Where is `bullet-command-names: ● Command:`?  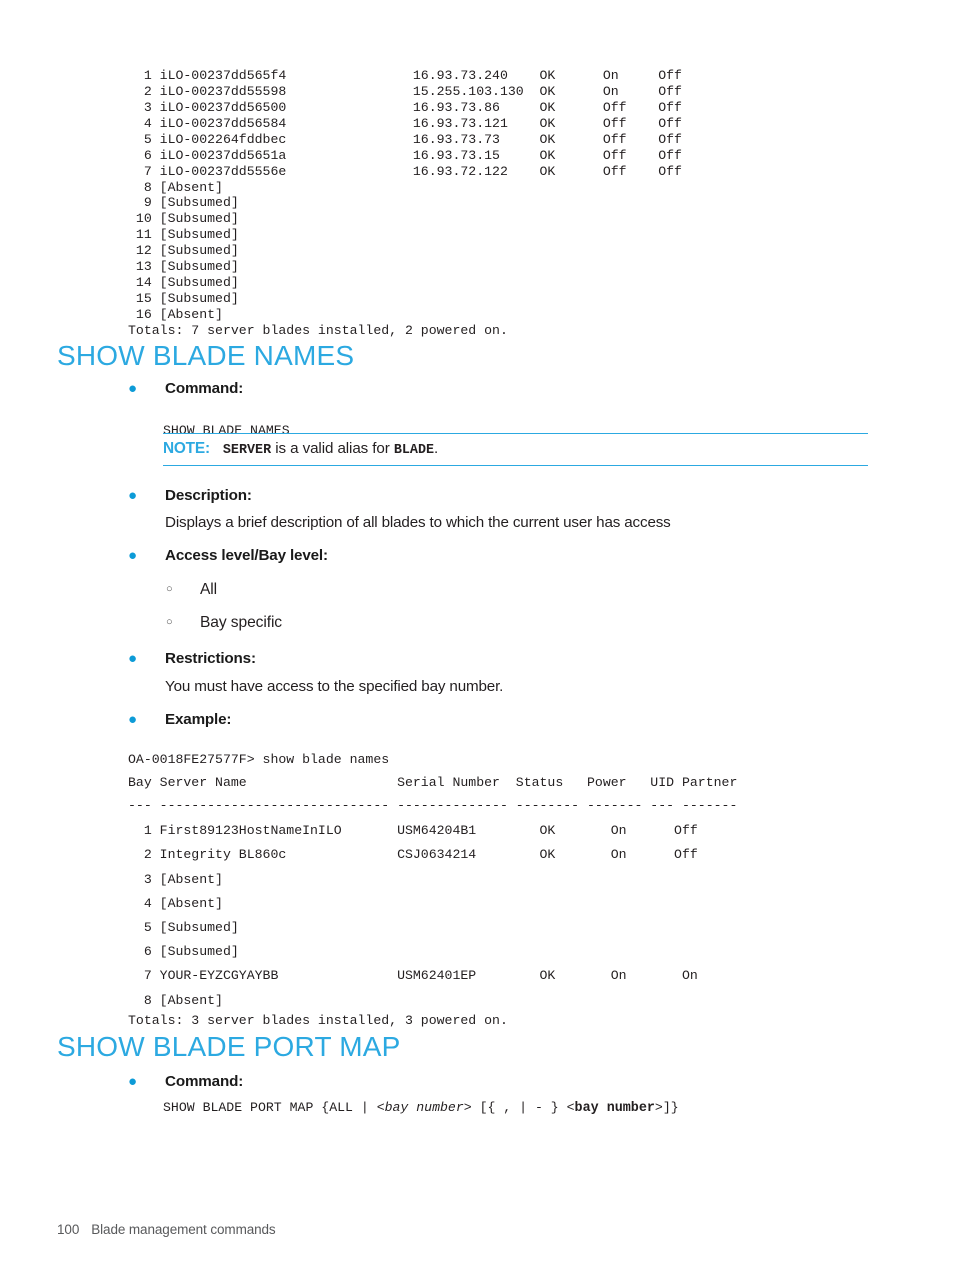
bullet-command-names: ● Command: is located at coordinates (506, 389).